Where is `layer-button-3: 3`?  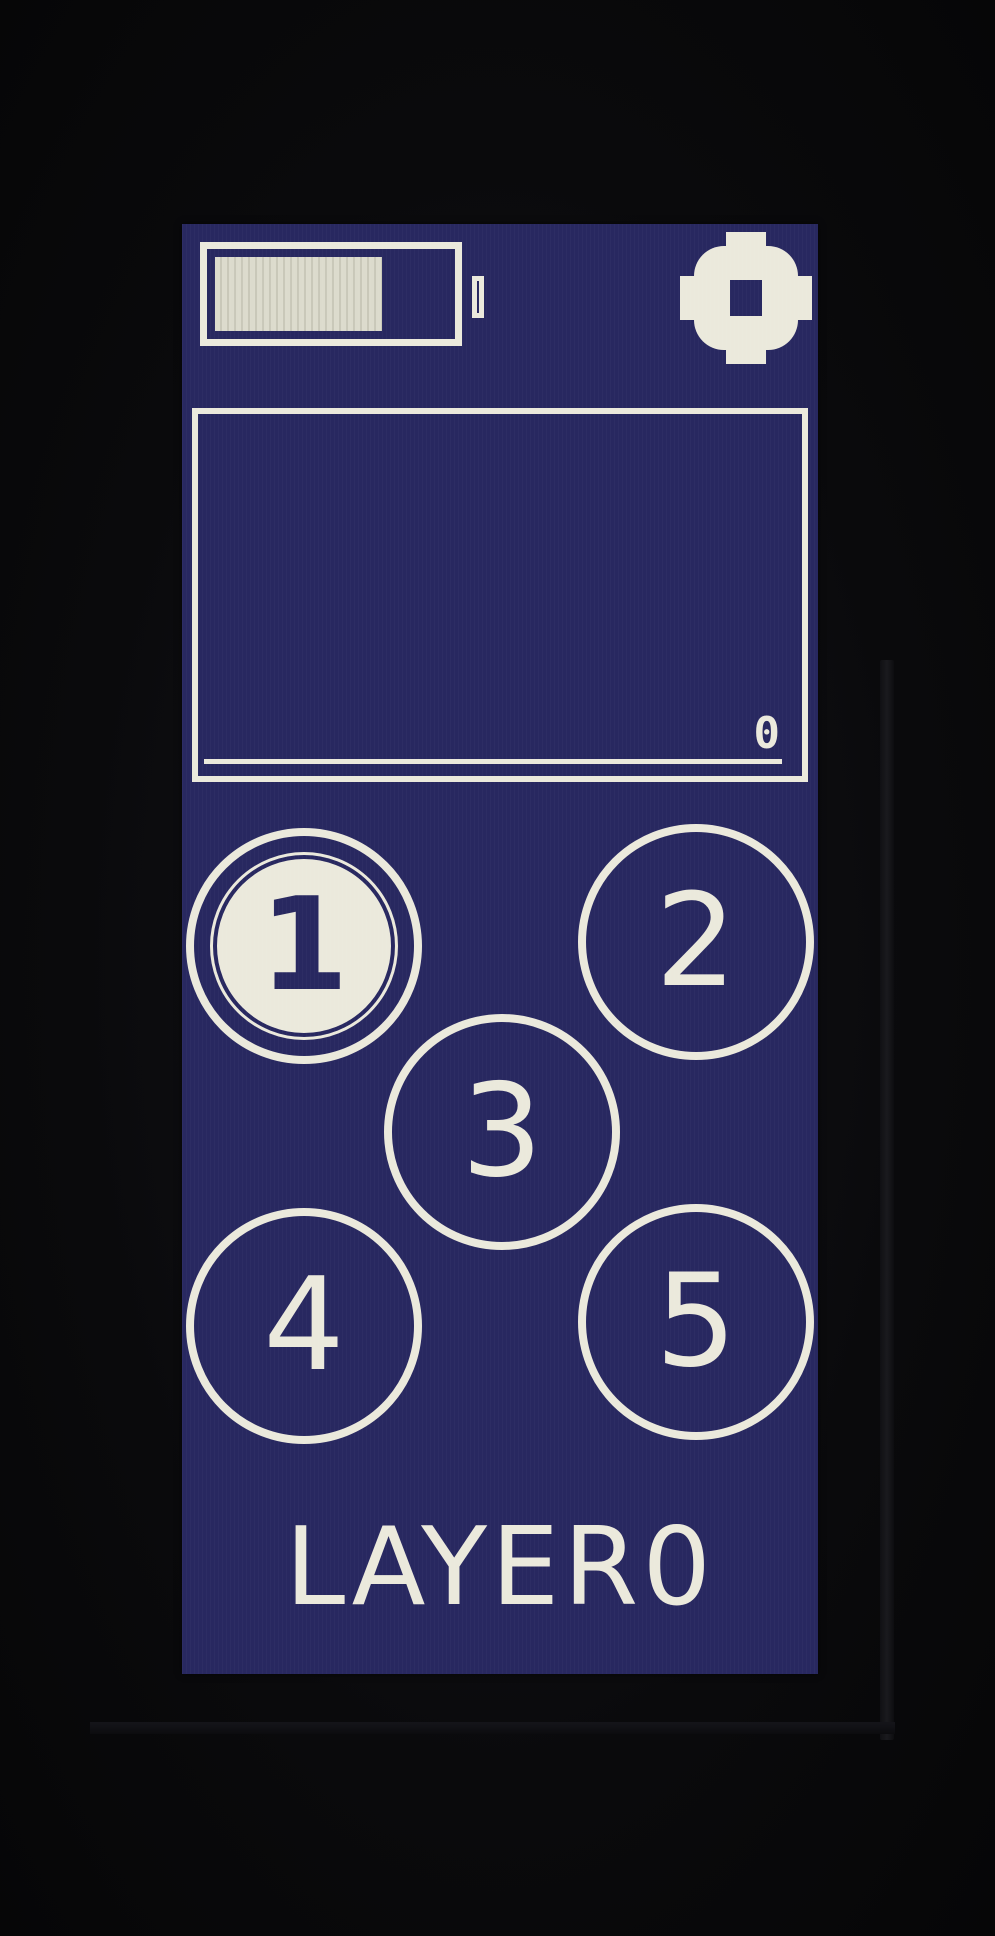
layer-button-3: 3 is located at coordinates (502, 1132).